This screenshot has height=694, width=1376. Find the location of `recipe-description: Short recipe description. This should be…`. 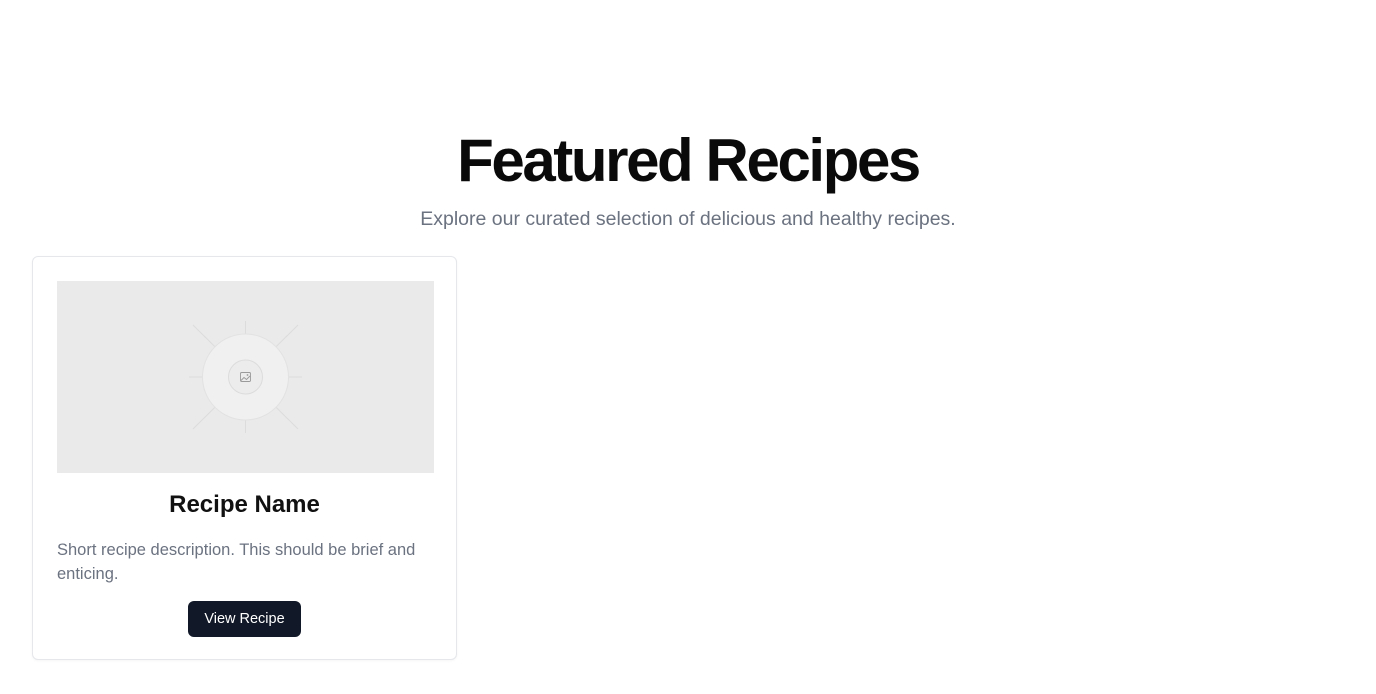

recipe-description: Short recipe description. This should be… is located at coordinates (236, 562).